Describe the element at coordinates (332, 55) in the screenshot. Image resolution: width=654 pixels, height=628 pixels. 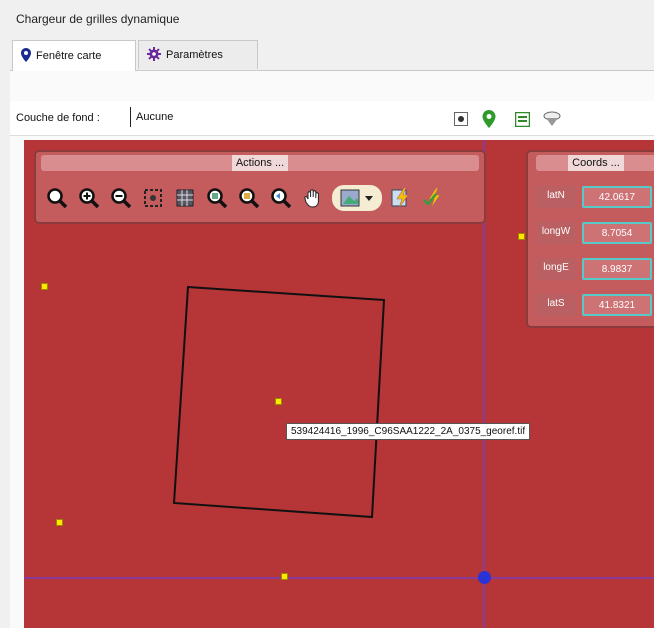
I see `tab-bar: Fenêtre carte Paramètres` at that location.